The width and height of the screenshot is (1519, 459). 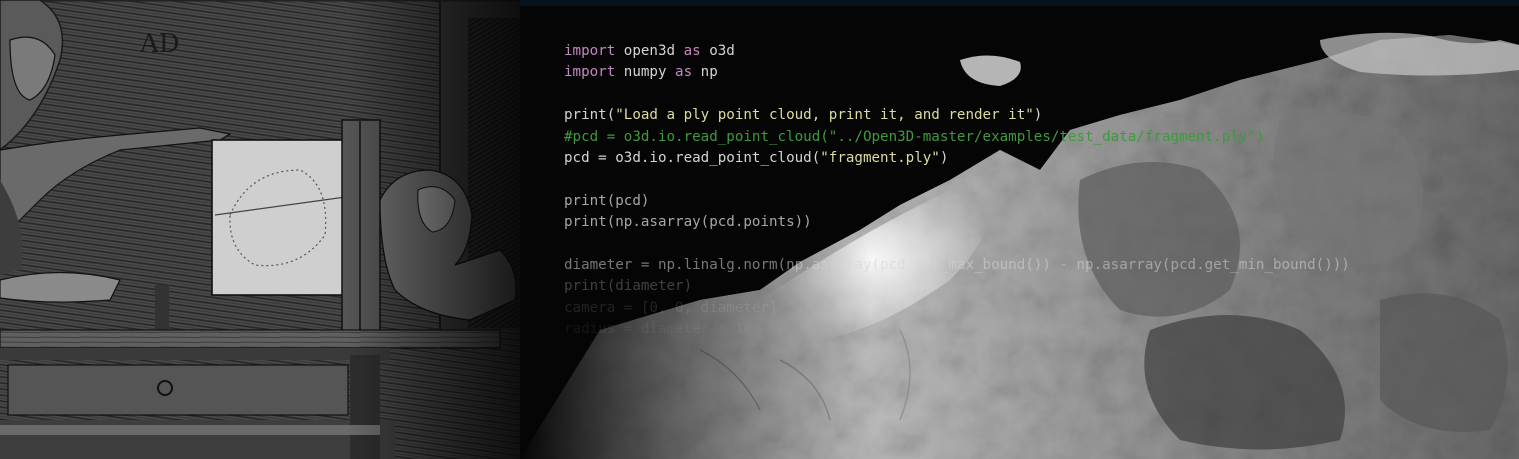 I want to click on code-line-print-diameter: print(diameter), so click(x=628, y=286).